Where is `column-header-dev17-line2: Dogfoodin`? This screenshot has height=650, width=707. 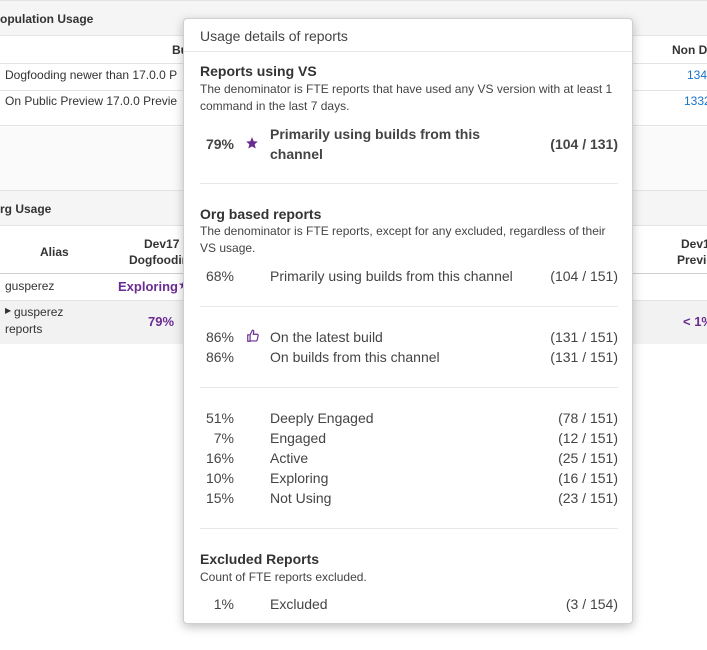
column-header-dev17-line2: Dogfoodin is located at coordinates (159, 260).